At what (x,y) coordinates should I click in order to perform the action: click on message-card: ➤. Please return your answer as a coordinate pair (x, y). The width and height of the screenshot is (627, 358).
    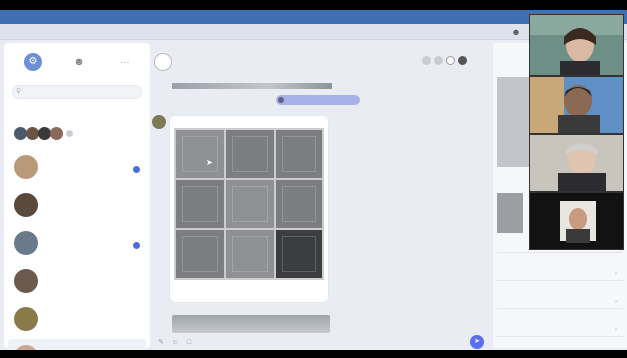
    Looking at the image, I should click on (249, 209).